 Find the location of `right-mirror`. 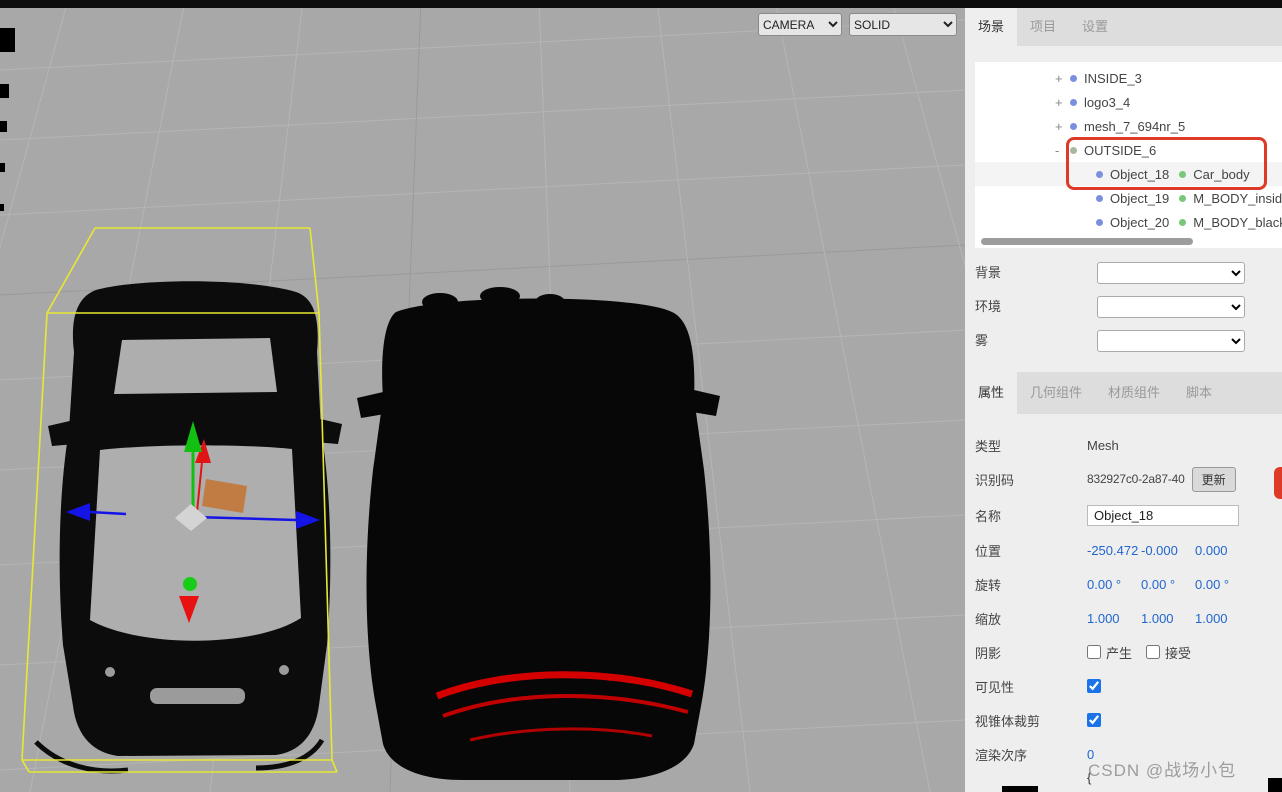

right-mirror is located at coordinates (706, 403).